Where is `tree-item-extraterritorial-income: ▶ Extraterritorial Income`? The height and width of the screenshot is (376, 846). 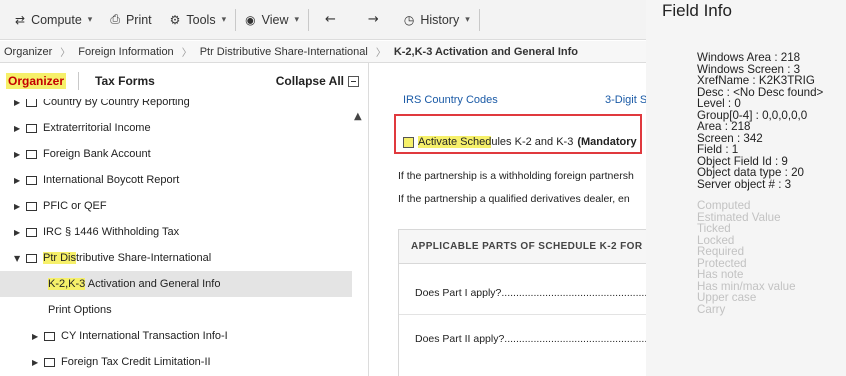
tree-item-extraterritorial-income: ▶ Extraterritorial Income is located at coordinates (176, 128).